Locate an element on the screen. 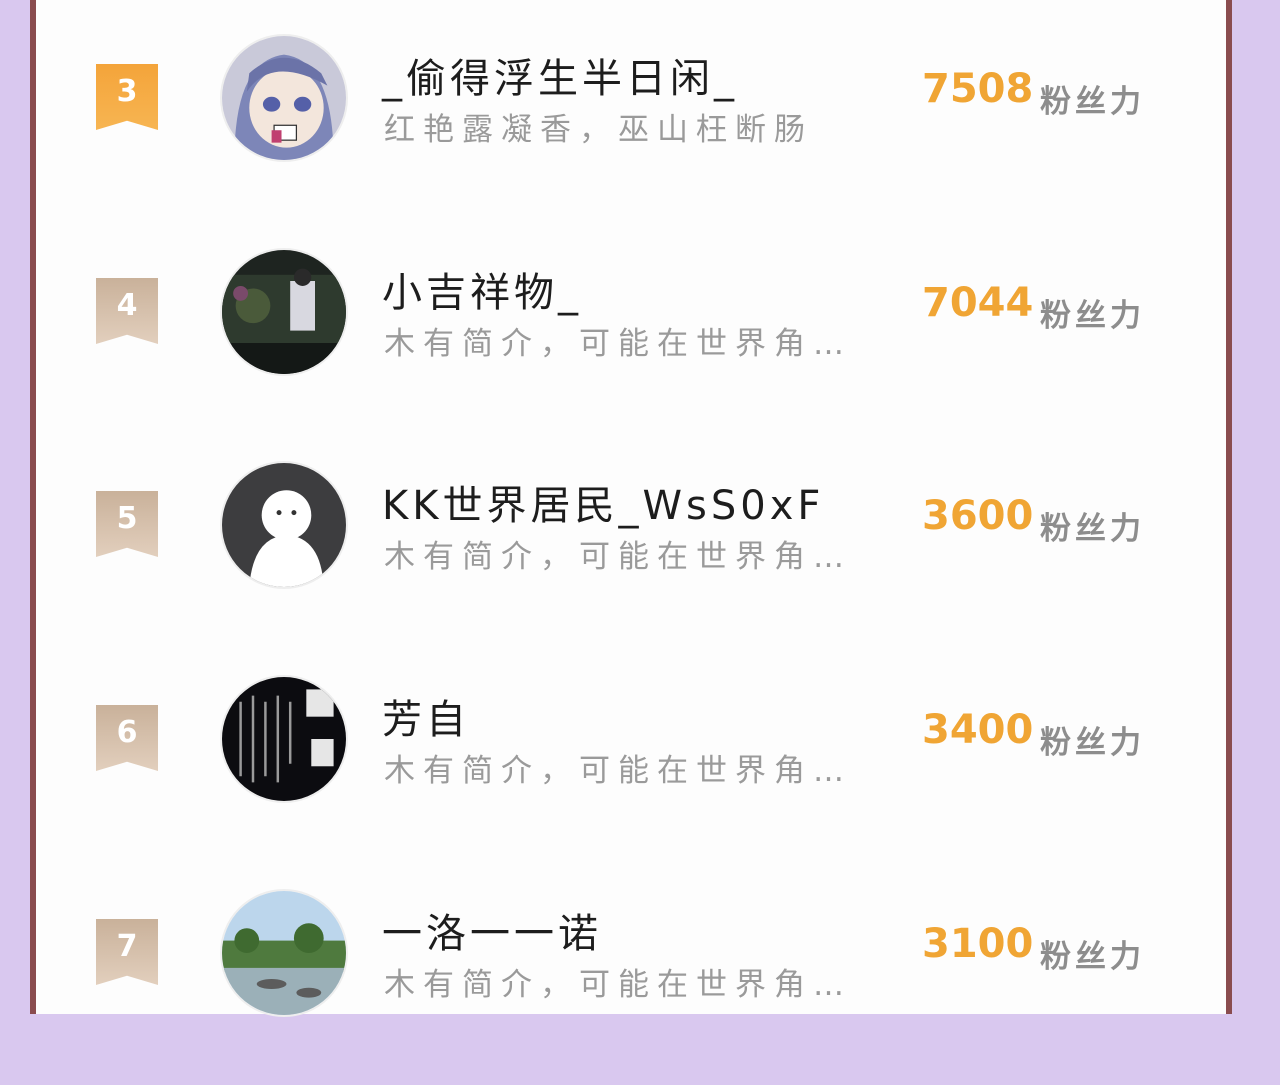 The height and width of the screenshot is (1085, 1280). calligraphy-avatar-icon is located at coordinates (284, 739).